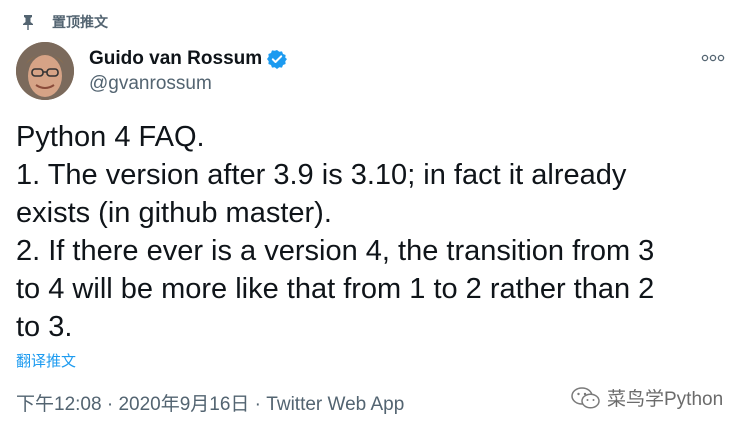 The width and height of the screenshot is (745, 429). I want to click on tweet-time: 下午12:08, so click(59, 404).